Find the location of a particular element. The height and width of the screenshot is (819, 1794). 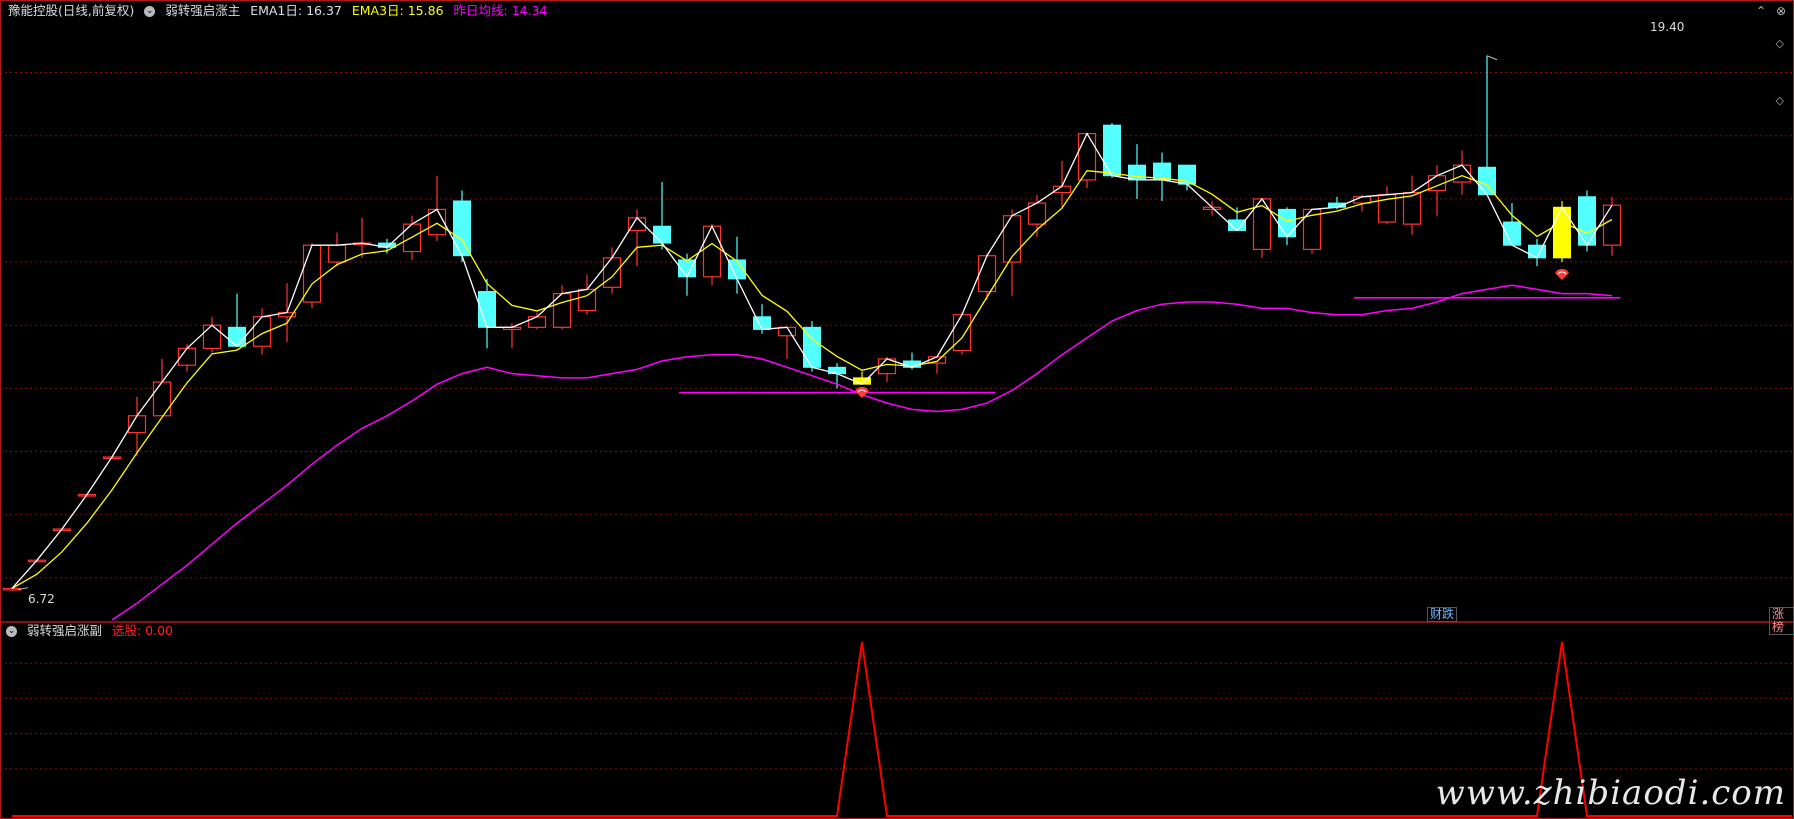

low-price-label: 6.72 is located at coordinates (41, 599).